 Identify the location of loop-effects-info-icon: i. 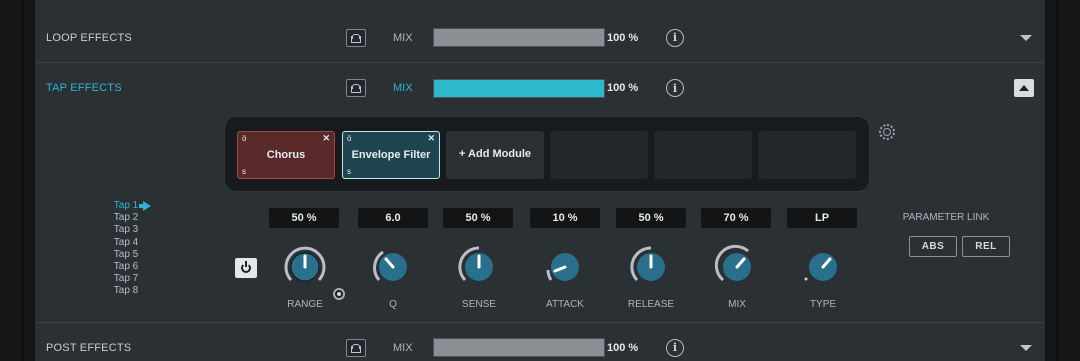
(675, 37).